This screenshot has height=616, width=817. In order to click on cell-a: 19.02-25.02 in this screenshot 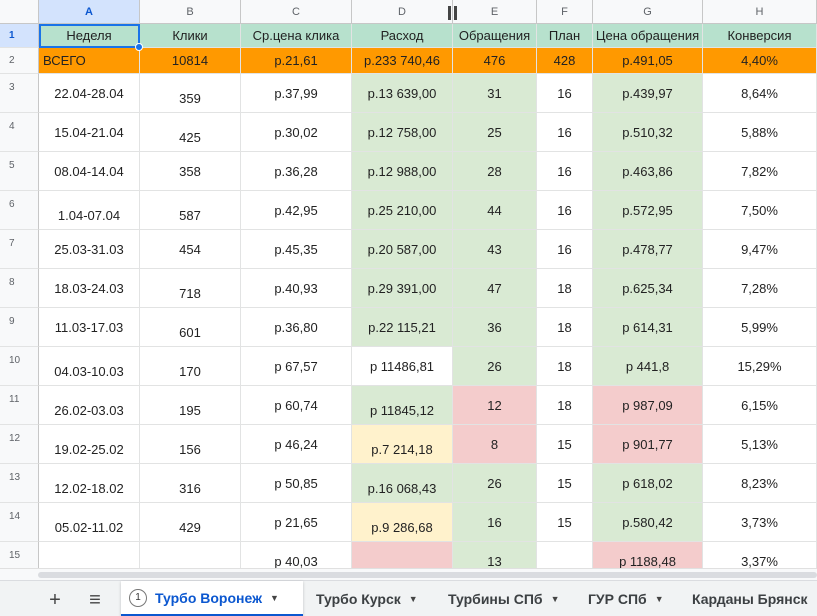, I will do `click(89, 444)`.